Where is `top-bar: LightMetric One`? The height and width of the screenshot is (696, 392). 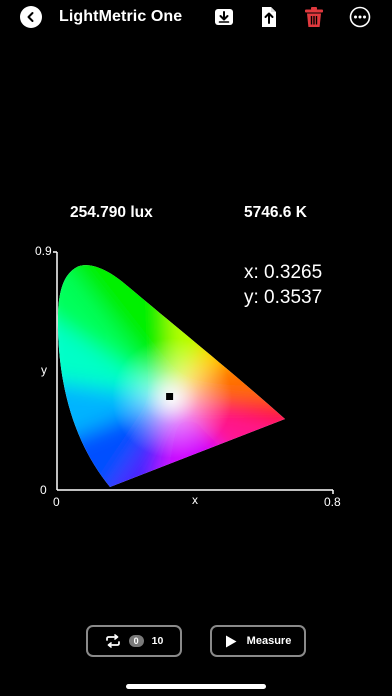
top-bar: LightMetric One is located at coordinates (196, 20).